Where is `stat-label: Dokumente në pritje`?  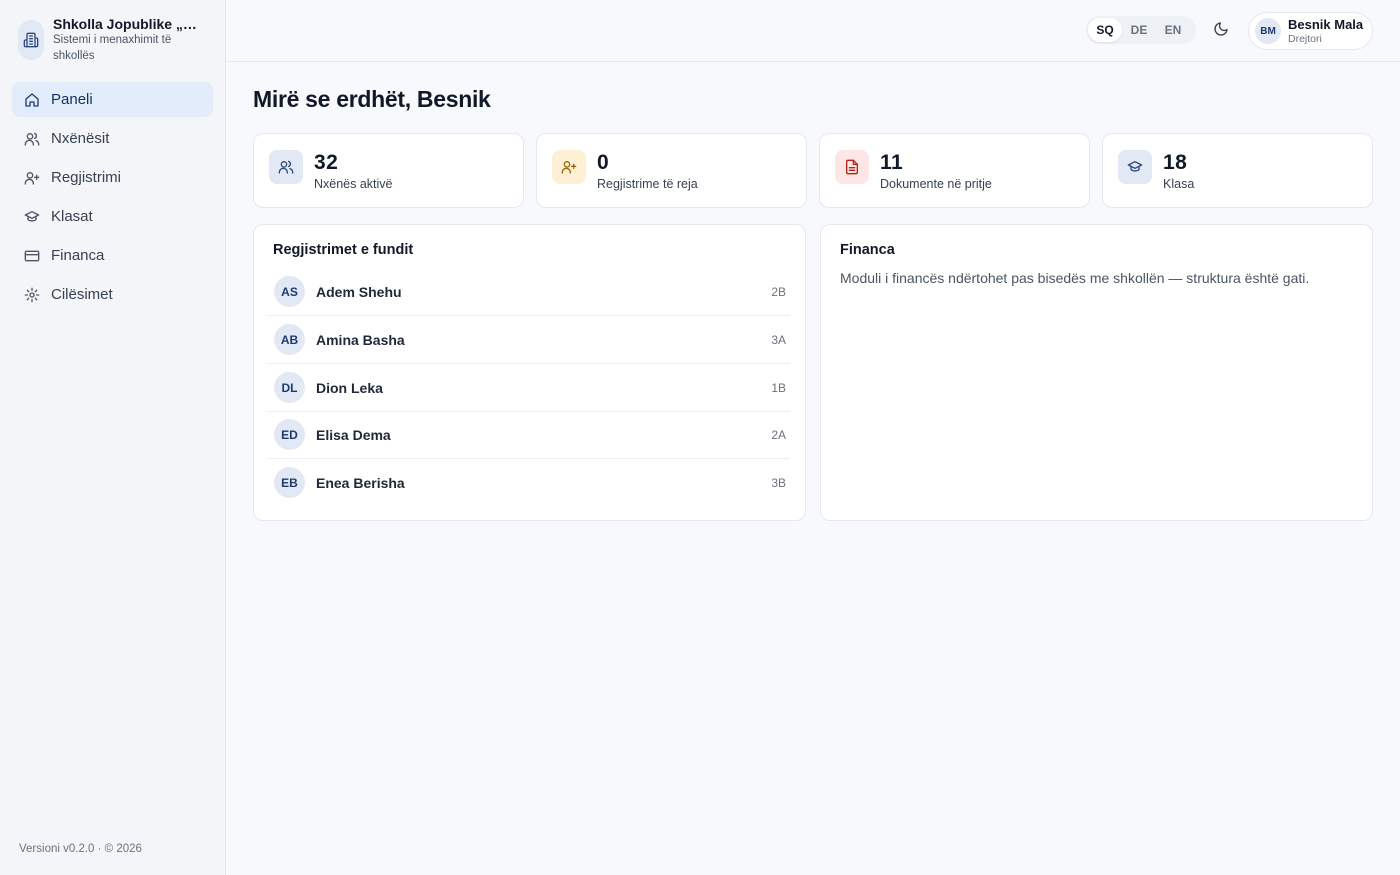
stat-label: Dokumente në pritje is located at coordinates (936, 184).